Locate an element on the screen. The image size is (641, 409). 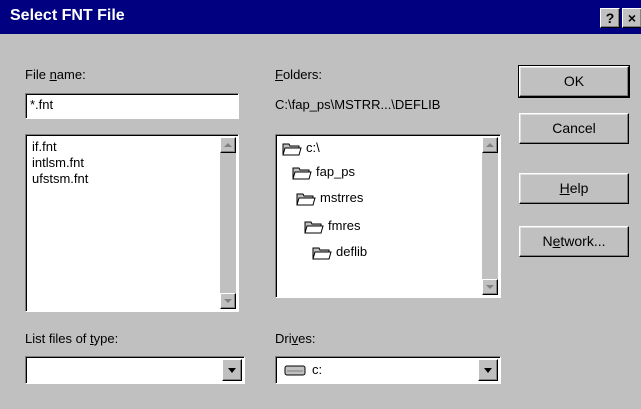
help-button: Help is located at coordinates (574, 188).